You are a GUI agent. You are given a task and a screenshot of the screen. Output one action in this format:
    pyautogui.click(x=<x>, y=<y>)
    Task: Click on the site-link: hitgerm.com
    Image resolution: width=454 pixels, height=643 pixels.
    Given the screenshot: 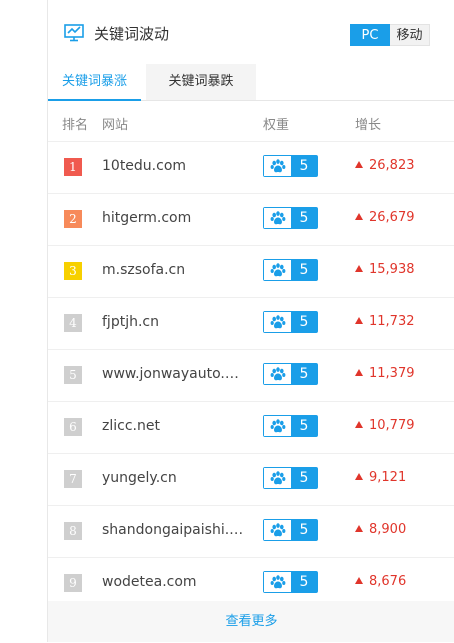 What is the action you would take?
    pyautogui.click(x=146, y=218)
    